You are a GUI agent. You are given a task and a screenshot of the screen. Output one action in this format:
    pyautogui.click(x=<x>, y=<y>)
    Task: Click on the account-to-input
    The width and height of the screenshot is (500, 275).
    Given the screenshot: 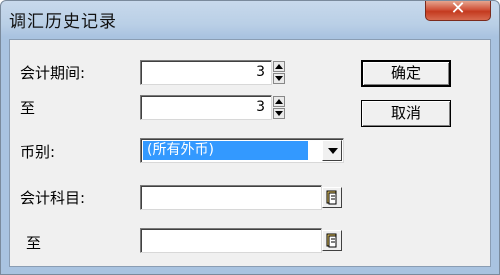 What is the action you would take?
    pyautogui.click(x=231, y=240)
    